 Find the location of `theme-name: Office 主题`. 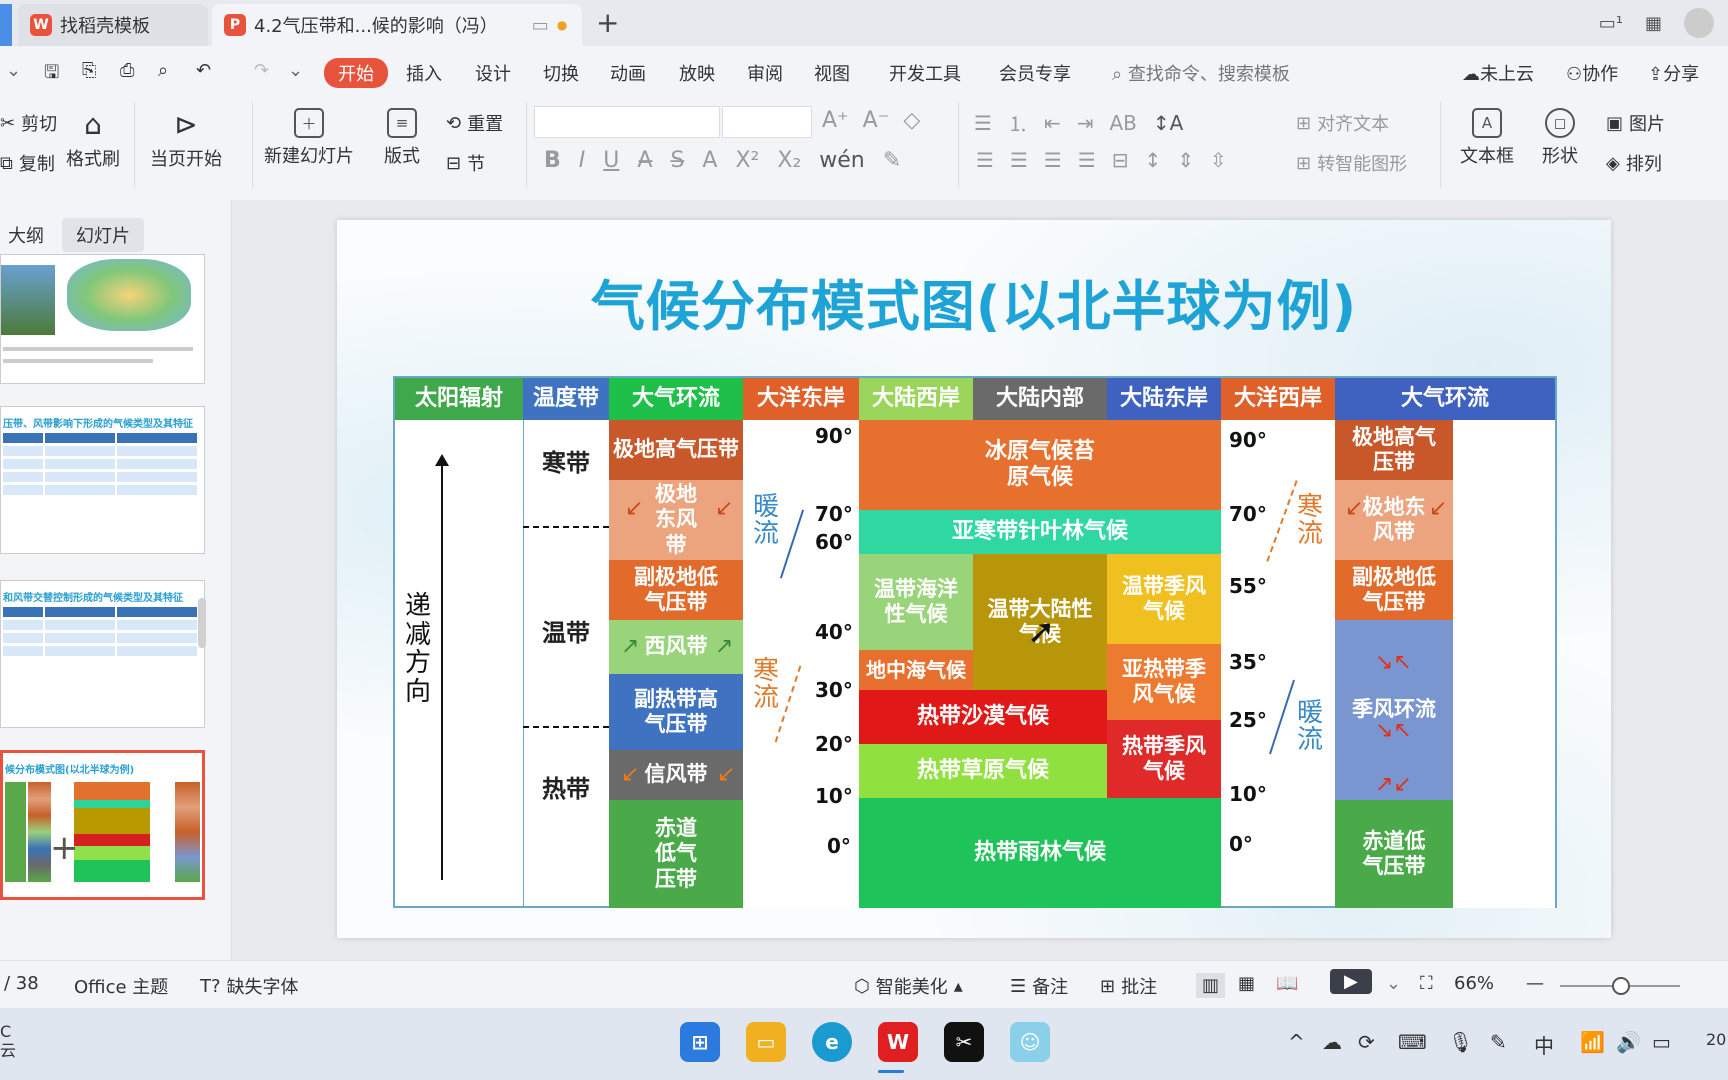

theme-name: Office 主题 is located at coordinates (121, 986).